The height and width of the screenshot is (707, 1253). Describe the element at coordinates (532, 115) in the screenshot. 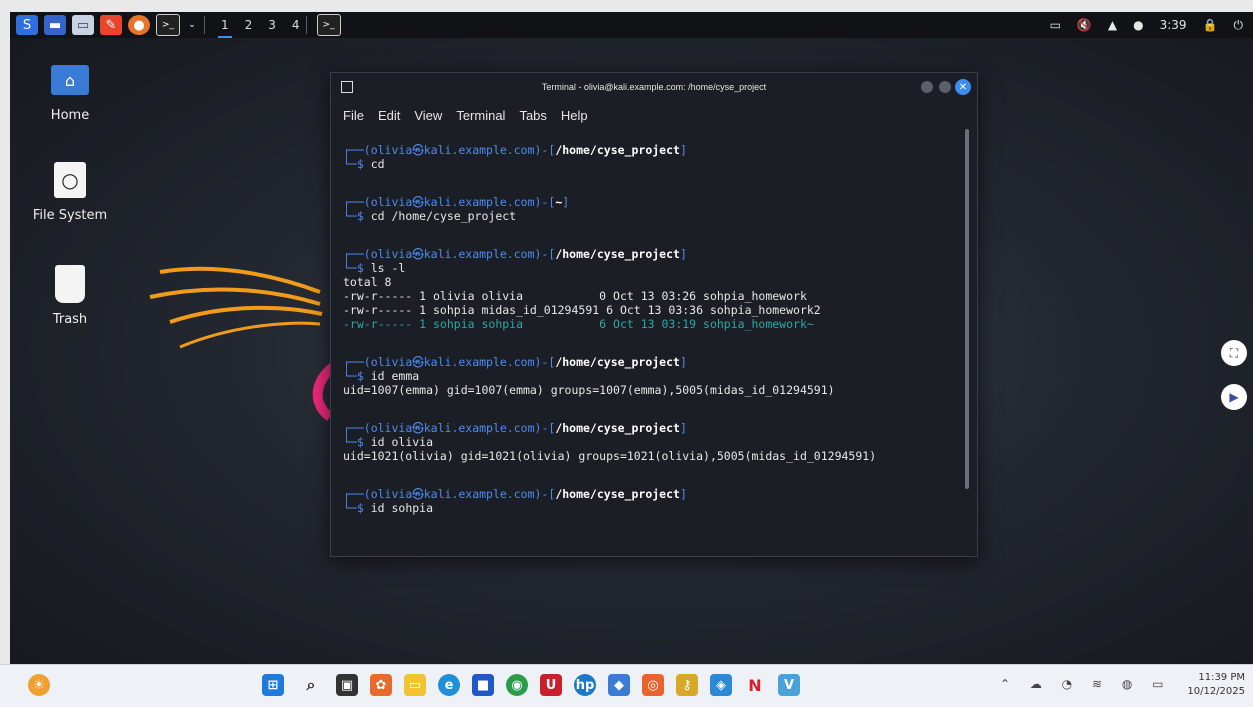

I see `menu-tabs: Tabs` at that location.